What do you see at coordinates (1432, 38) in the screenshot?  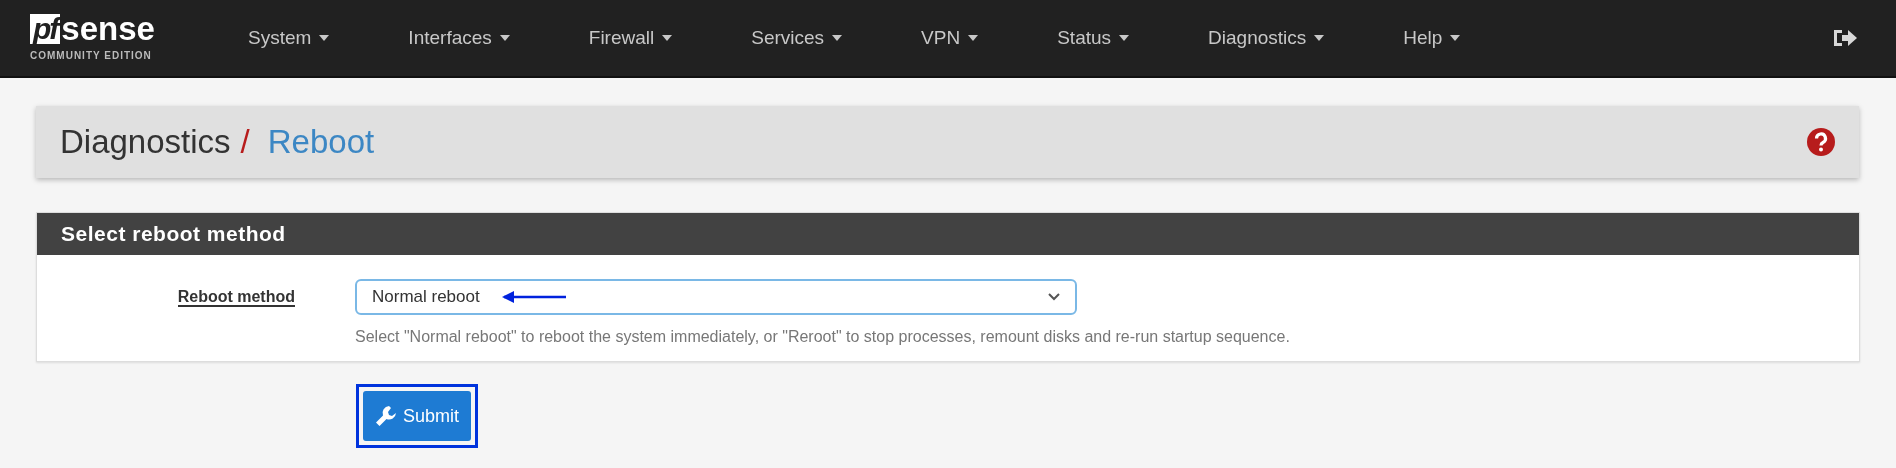 I see `menu-item: Help` at bounding box center [1432, 38].